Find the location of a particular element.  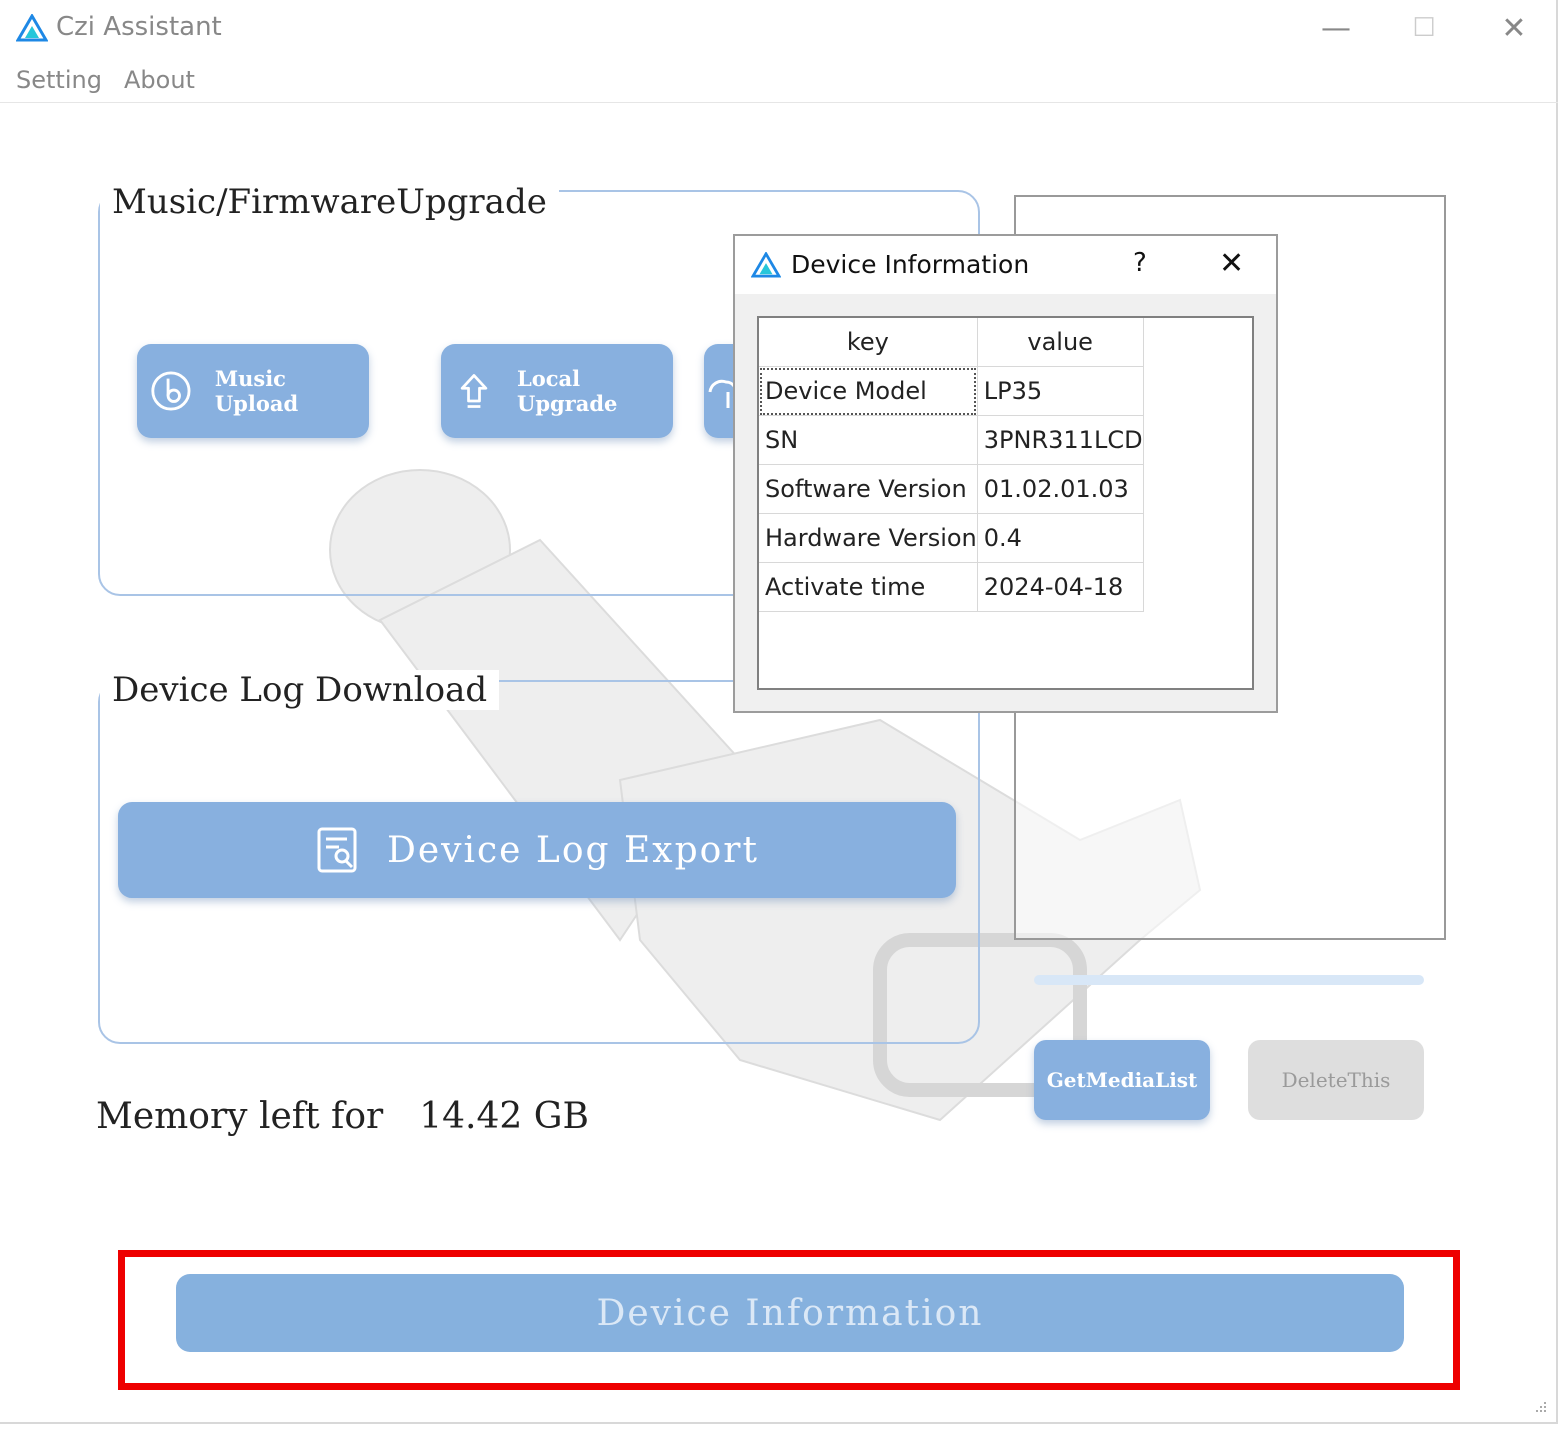

music-firmware-title: Music/FirmwareUpgrade is located at coordinates (329, 202).